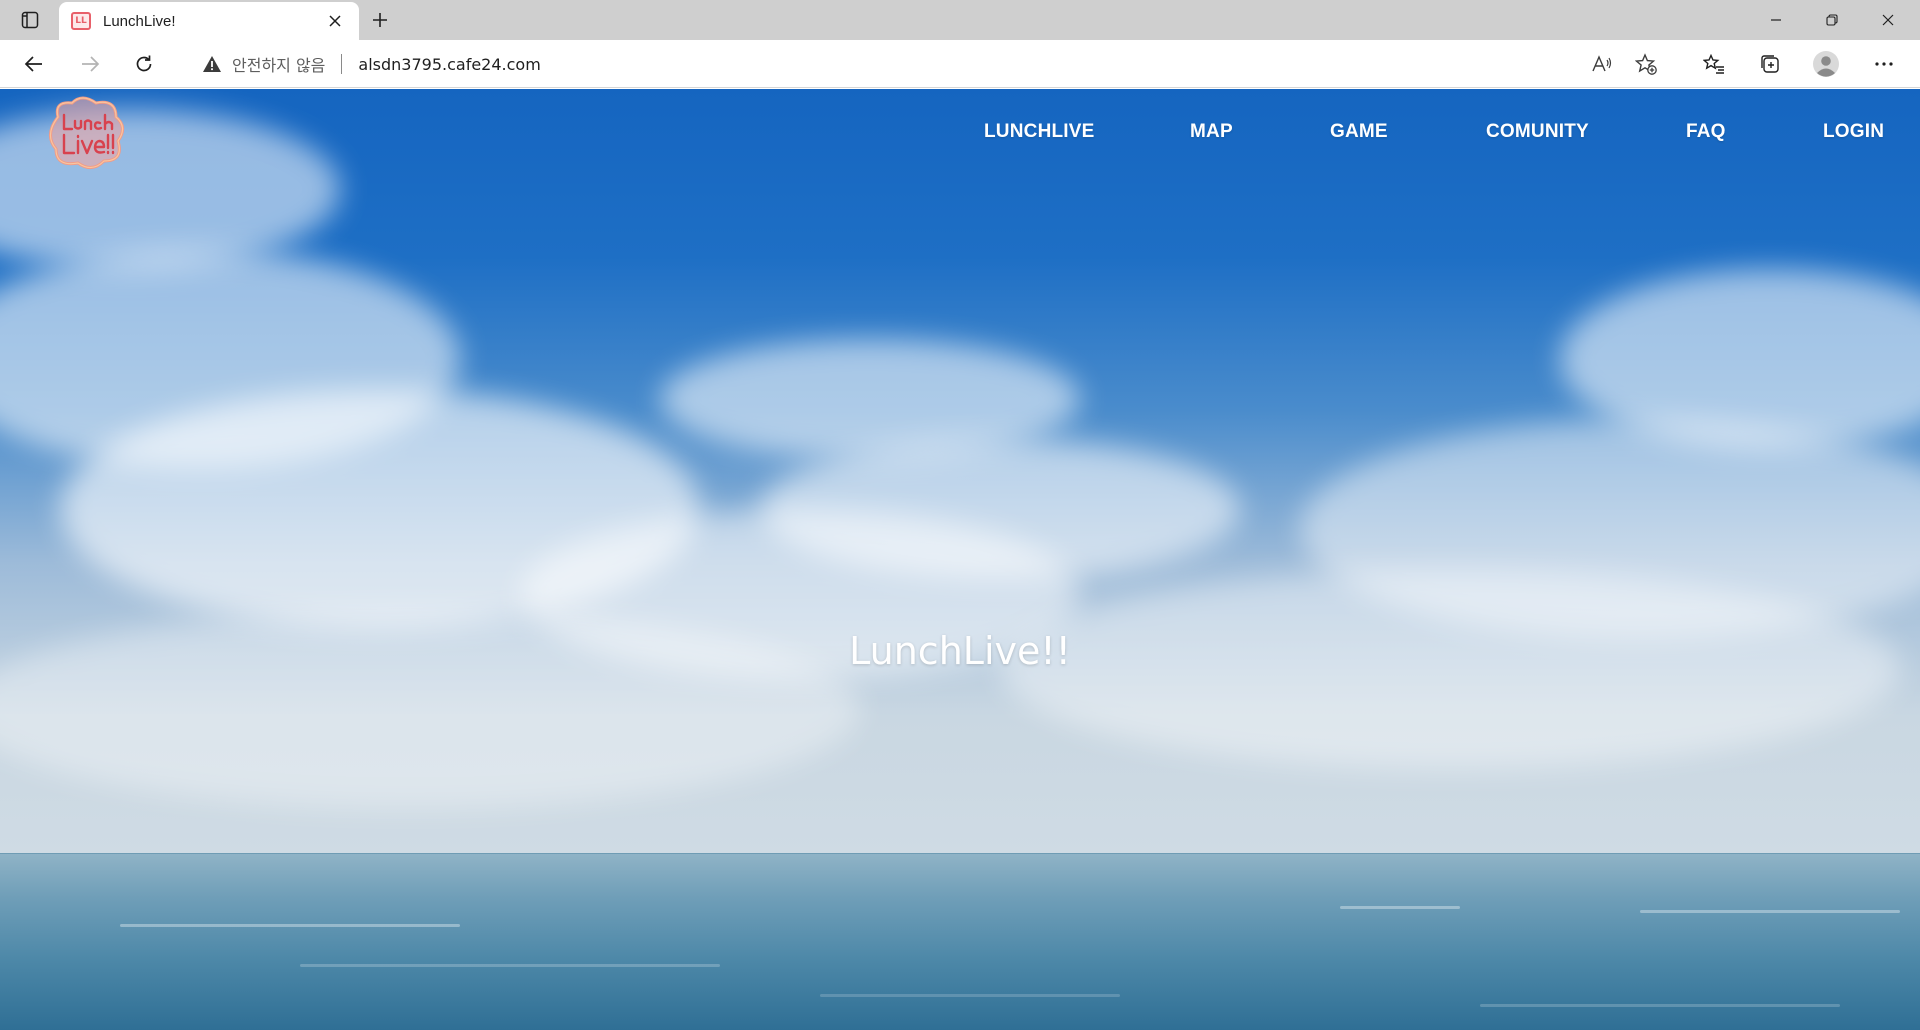 Image resolution: width=1920 pixels, height=1030 pixels. I want to click on collections-icon, so click(1770, 64).